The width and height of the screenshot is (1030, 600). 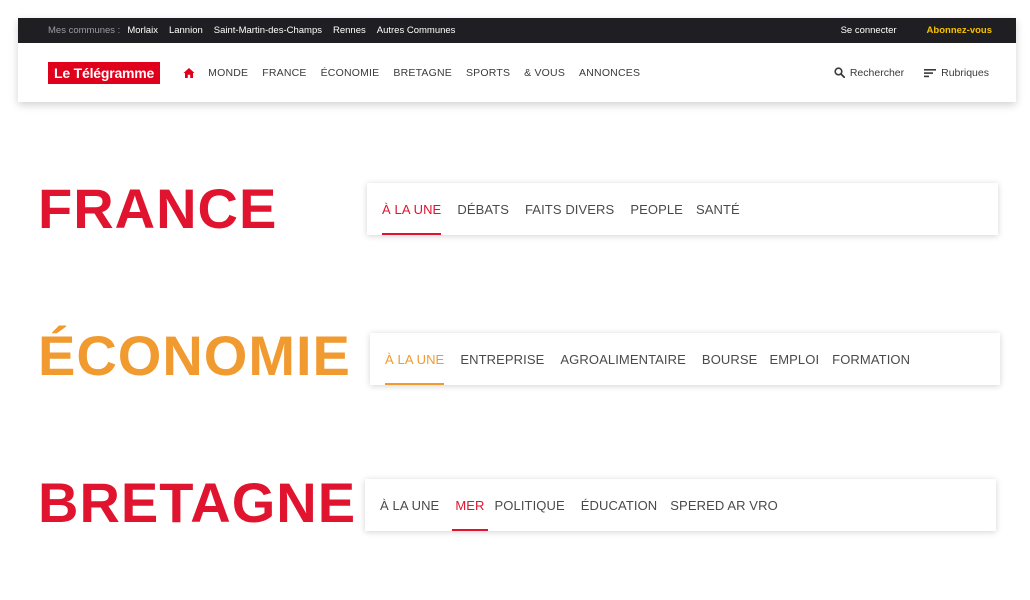 What do you see at coordinates (877, 72) in the screenshot?
I see `search-label: Rechercher` at bounding box center [877, 72].